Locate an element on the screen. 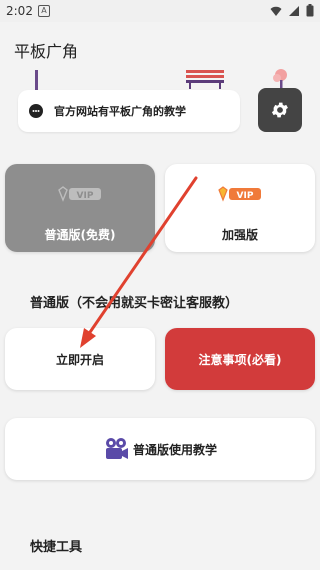 This screenshot has height=570, width=320. website-banner: 官方网站有平板广角的教学 is located at coordinates (129, 111).